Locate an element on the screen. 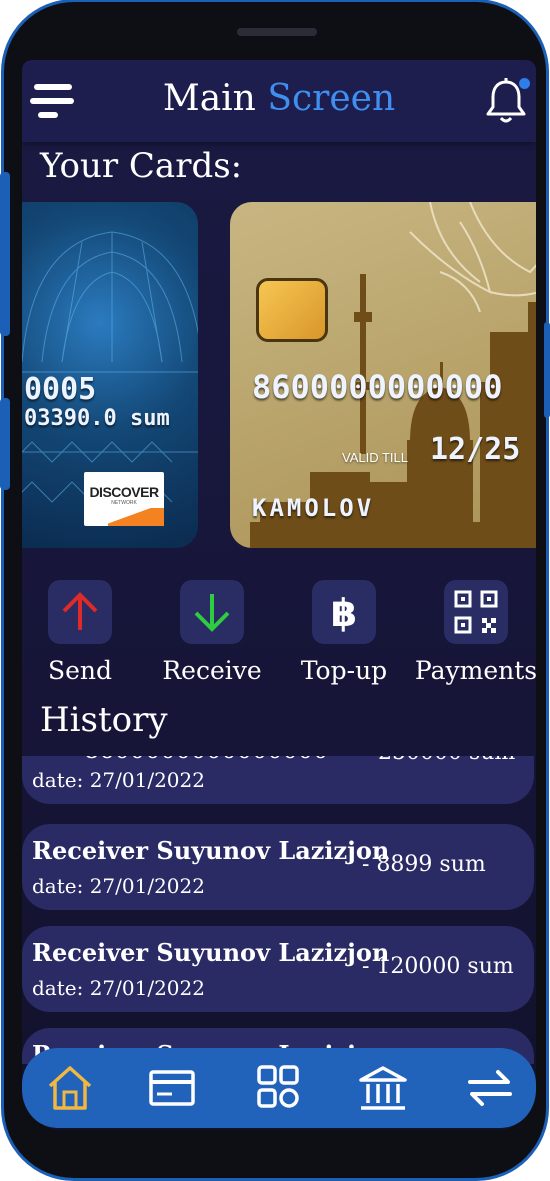 The width and height of the screenshot is (550, 1181). card-balance-fragment: 03390.0 sum is located at coordinates (97, 418).